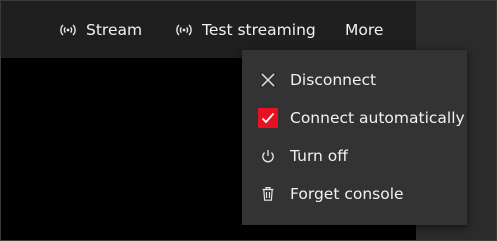 Image resolution: width=497 pixels, height=241 pixels. I want to click on stream-button: Stream, so click(101, 30).